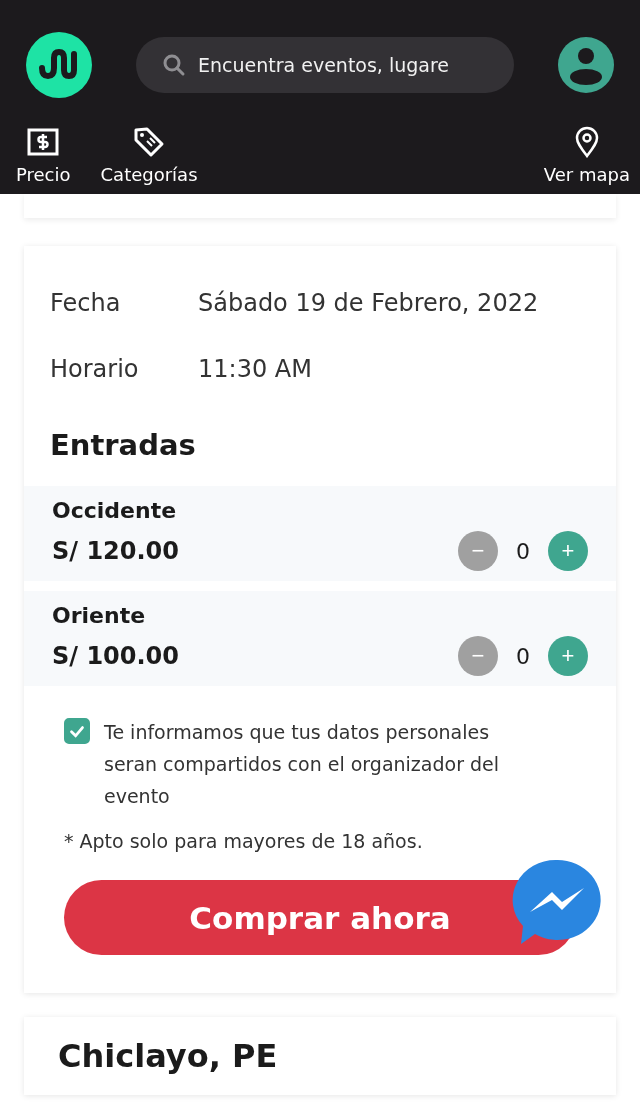  Describe the element at coordinates (116, 656) in the screenshot. I see `ticket-price: S/ 100.00` at that location.